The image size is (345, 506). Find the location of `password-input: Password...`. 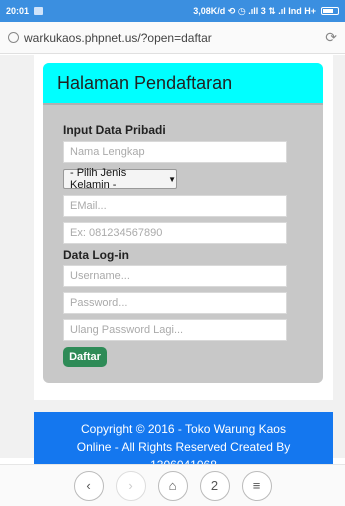

password-input: Password... is located at coordinates (175, 303).